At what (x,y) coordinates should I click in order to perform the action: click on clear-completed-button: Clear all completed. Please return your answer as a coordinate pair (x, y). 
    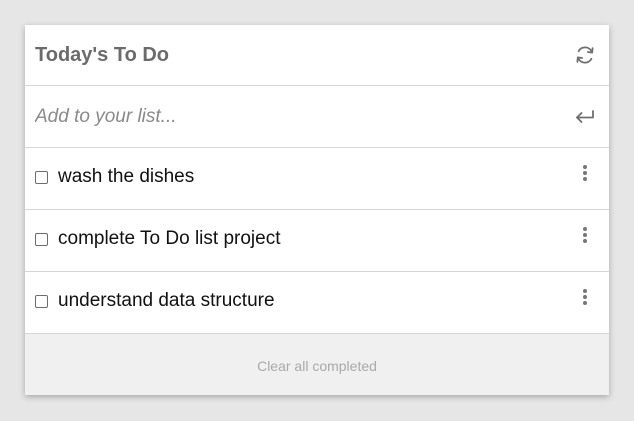
    Looking at the image, I should click on (317, 366).